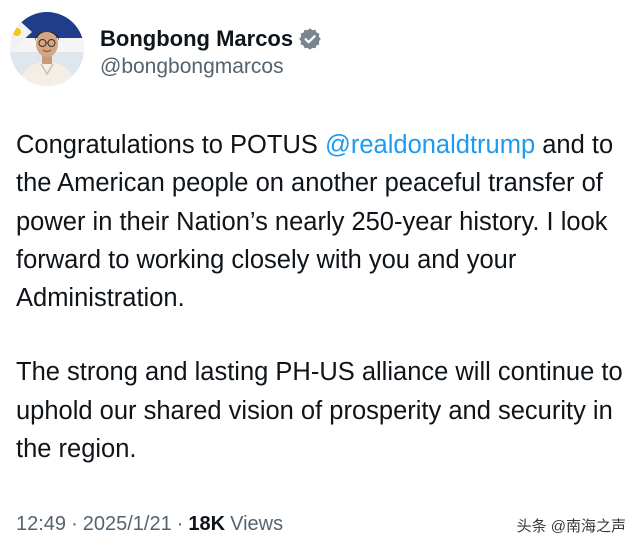  I want to click on post-metadata: 12:49 · 2025/1/21 · 18K Views, so click(149, 524).